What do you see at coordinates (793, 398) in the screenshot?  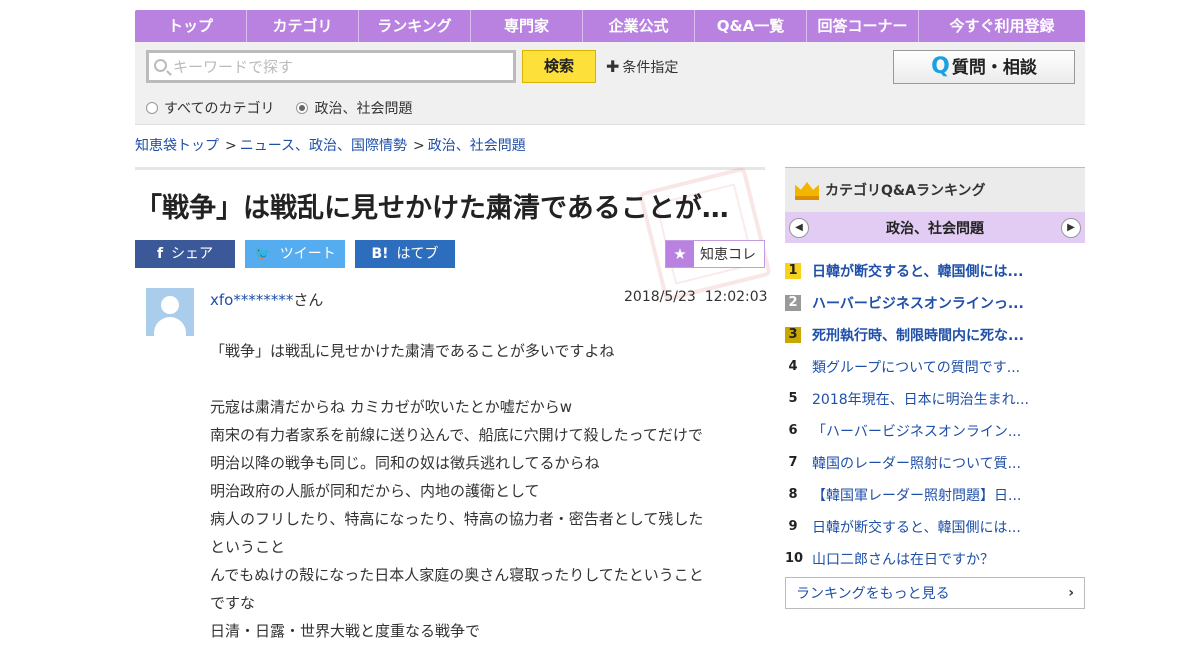 I see `rank-number: 5` at bounding box center [793, 398].